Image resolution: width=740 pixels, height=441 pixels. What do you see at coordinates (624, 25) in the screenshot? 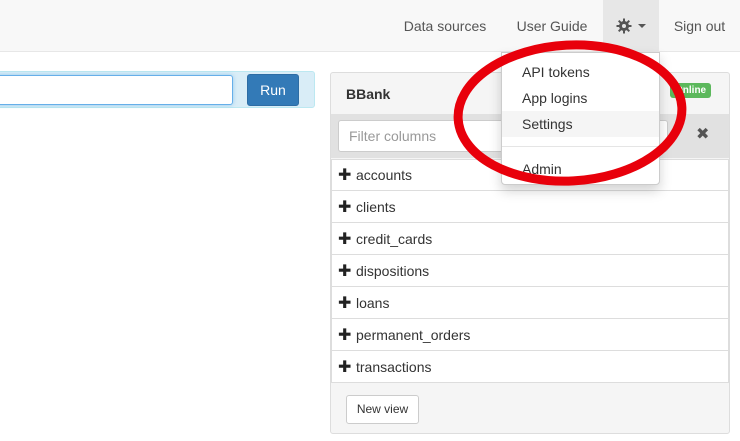
I see `gear-icon` at bounding box center [624, 25].